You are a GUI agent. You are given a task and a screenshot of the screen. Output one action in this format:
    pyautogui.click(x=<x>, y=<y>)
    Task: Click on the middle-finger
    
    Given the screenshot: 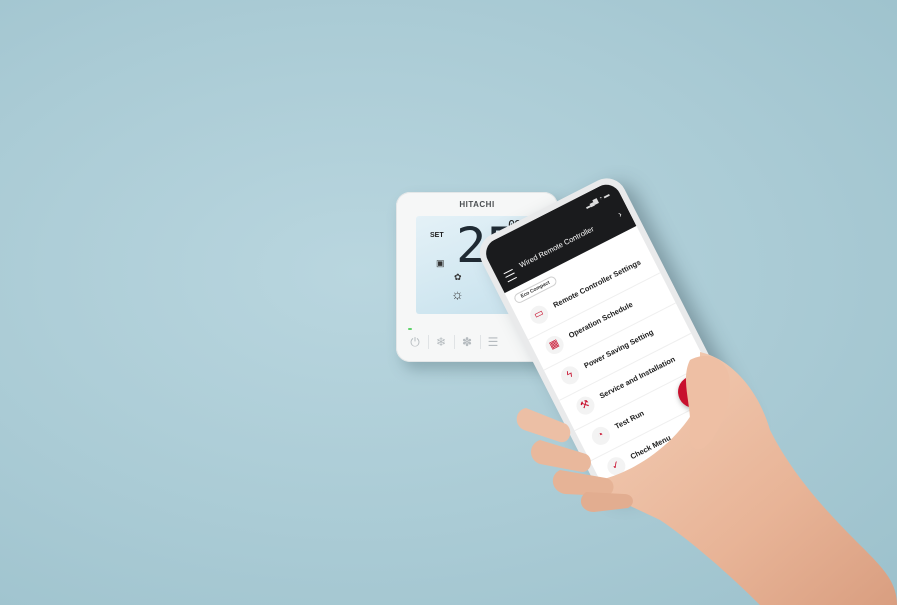 What is the action you would take?
    pyautogui.click(x=561, y=456)
    